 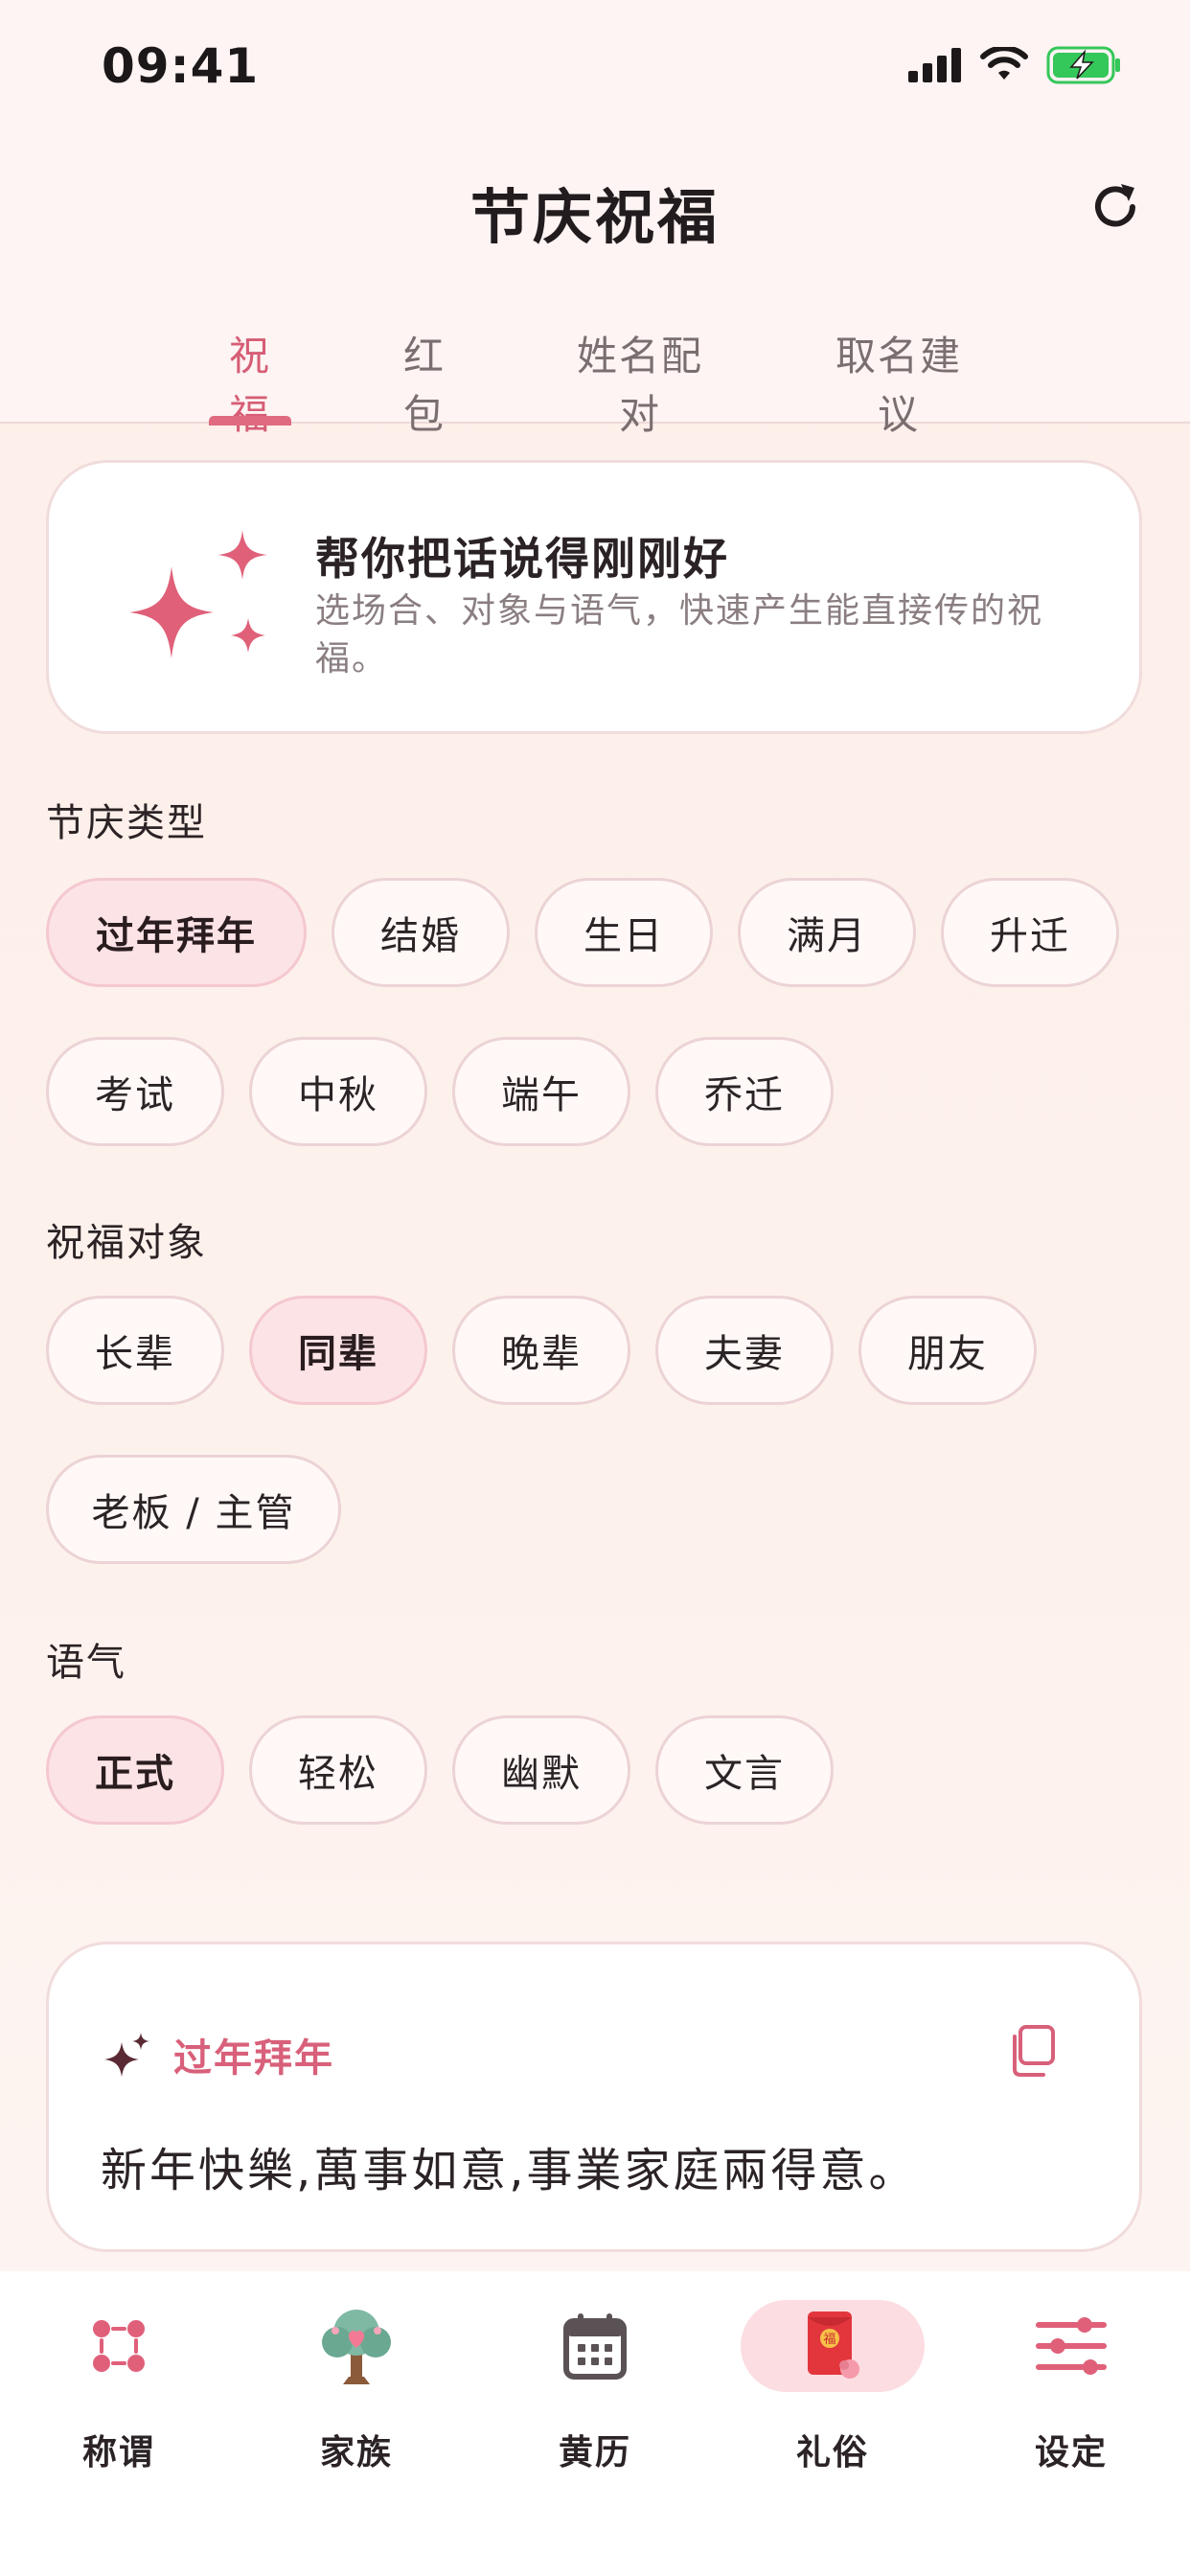 I want to click on intro-card: 帮你把话说得刚刚好 选场合、对象与语气，快速产生能直接传的祝福。, so click(x=594, y=597).